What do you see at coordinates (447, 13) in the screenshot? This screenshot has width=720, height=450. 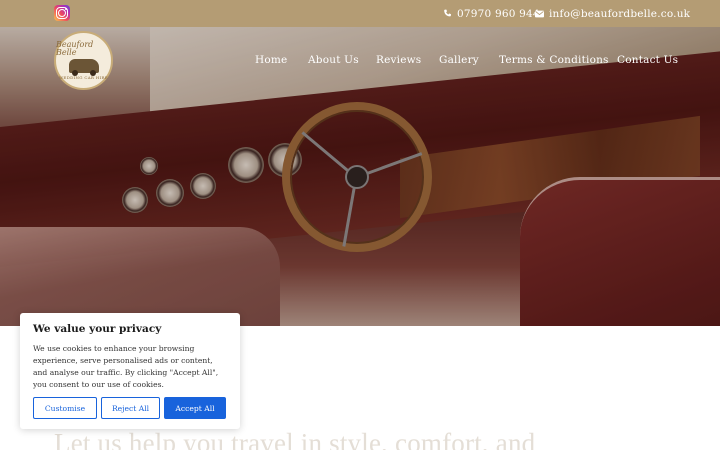 I see `phone-icon` at bounding box center [447, 13].